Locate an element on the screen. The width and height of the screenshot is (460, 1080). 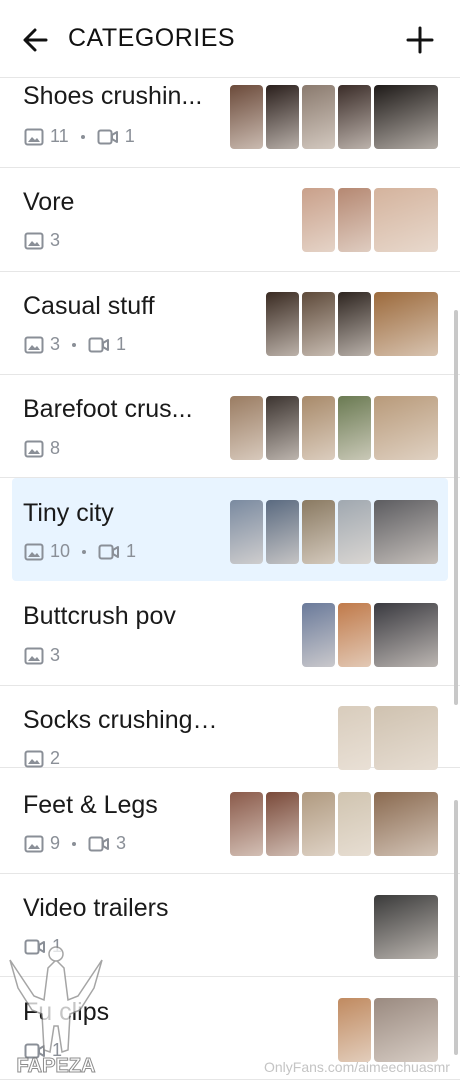
category-name: Vore is located at coordinates (49, 202).